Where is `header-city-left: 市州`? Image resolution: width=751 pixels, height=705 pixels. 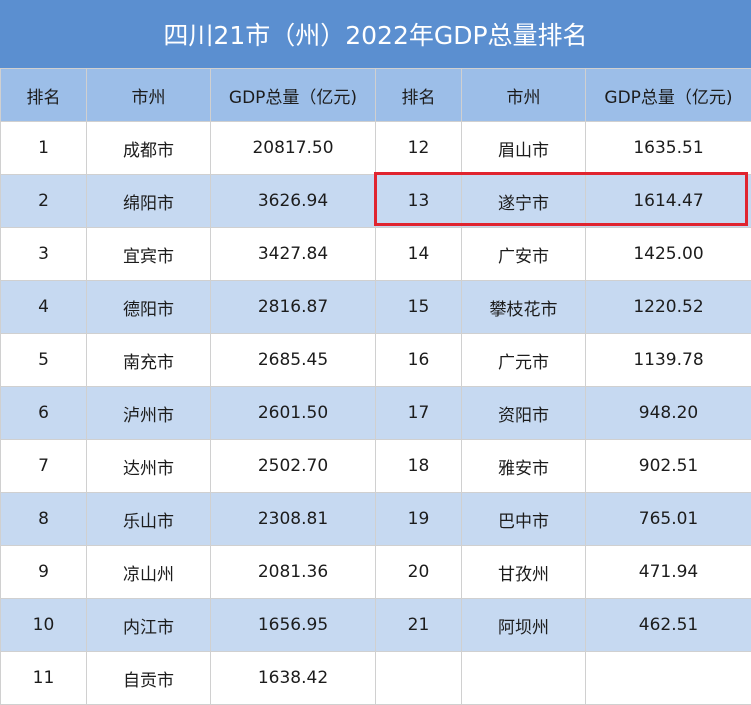
header-city-left: 市州 is located at coordinates (149, 95).